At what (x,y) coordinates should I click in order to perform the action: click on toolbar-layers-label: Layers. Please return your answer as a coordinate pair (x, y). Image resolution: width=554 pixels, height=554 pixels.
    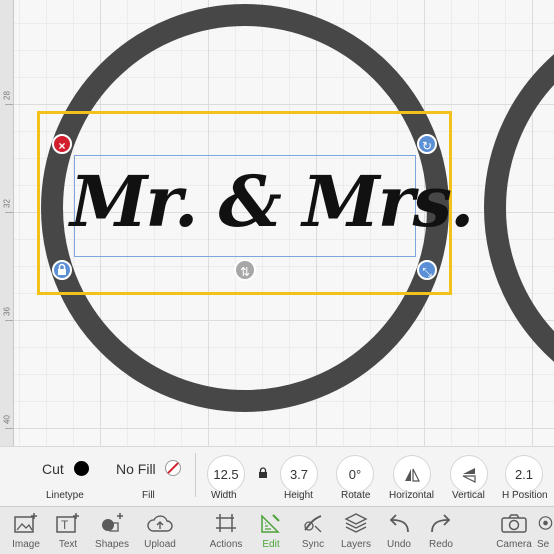
    Looking at the image, I should click on (355, 544).